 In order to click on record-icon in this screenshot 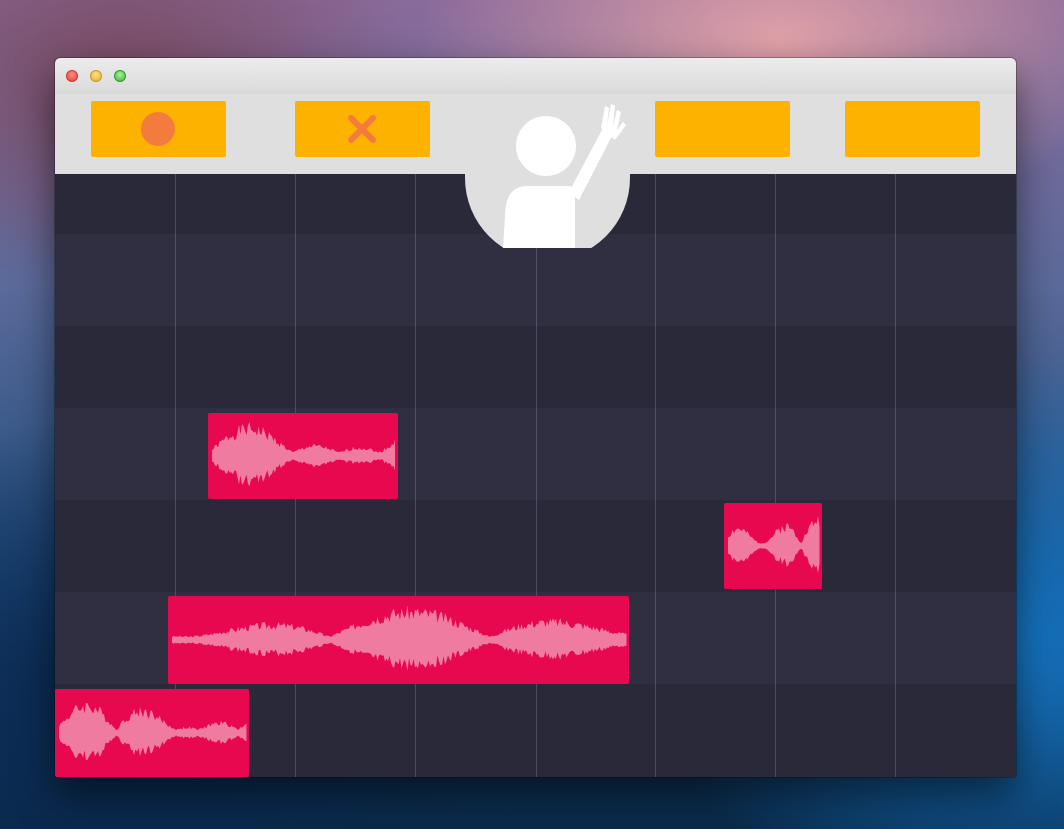, I will do `click(158, 129)`.